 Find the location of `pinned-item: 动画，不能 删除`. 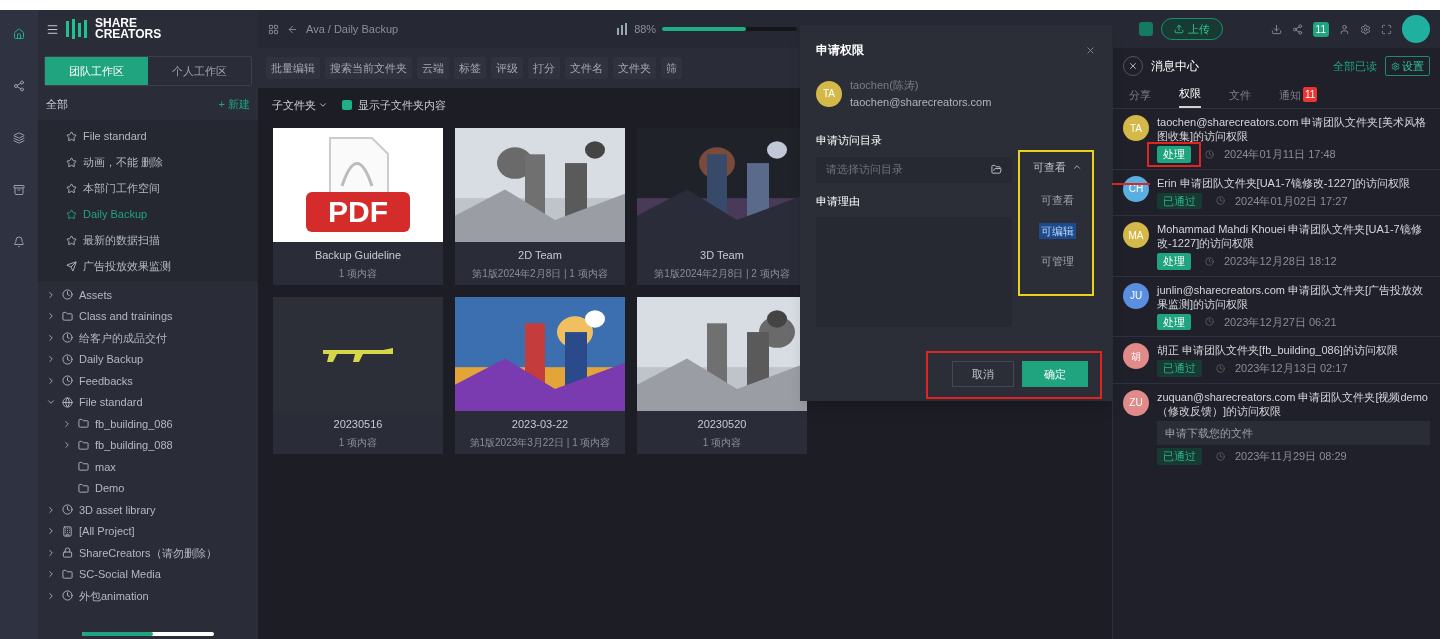

pinned-item: 动画，不能 删除 is located at coordinates (148, 162).